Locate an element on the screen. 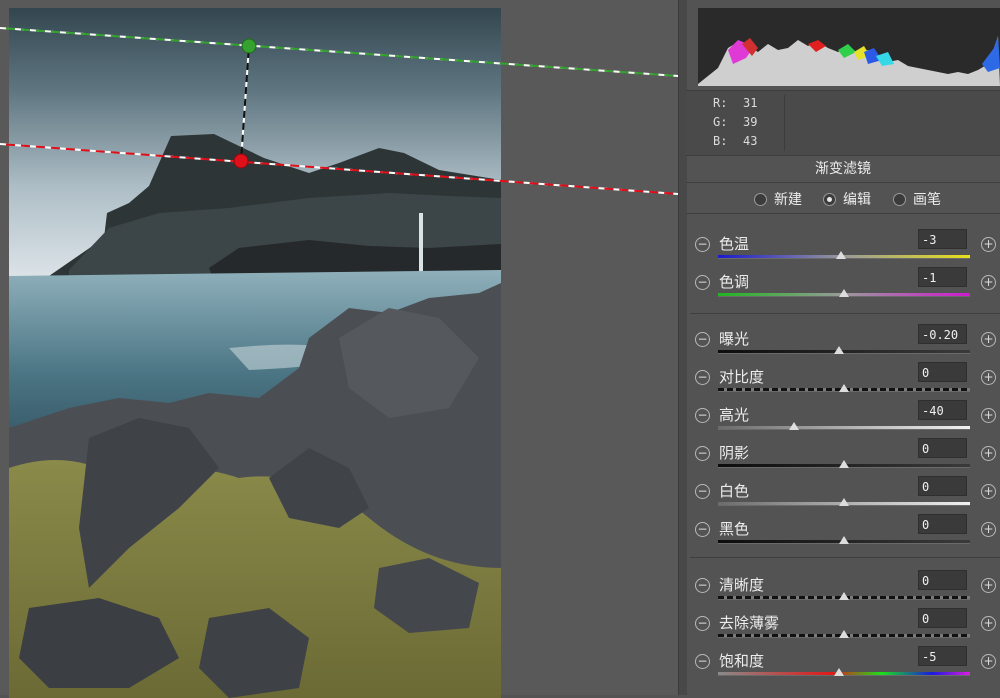 This screenshot has height=698, width=1000. mode-new: 新建 is located at coordinates (778, 199).